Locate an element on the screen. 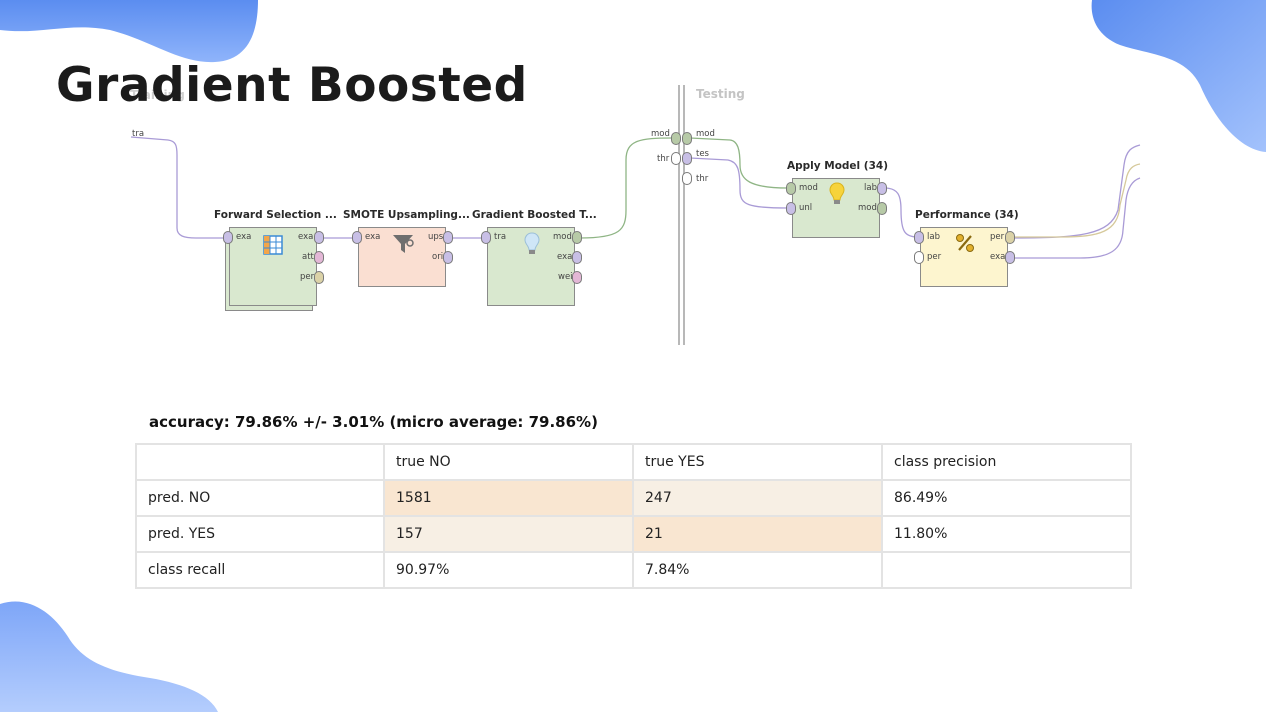 Image resolution: width=1266 pixels, height=712 pixels. row-label-cell: class recall is located at coordinates (260, 570).